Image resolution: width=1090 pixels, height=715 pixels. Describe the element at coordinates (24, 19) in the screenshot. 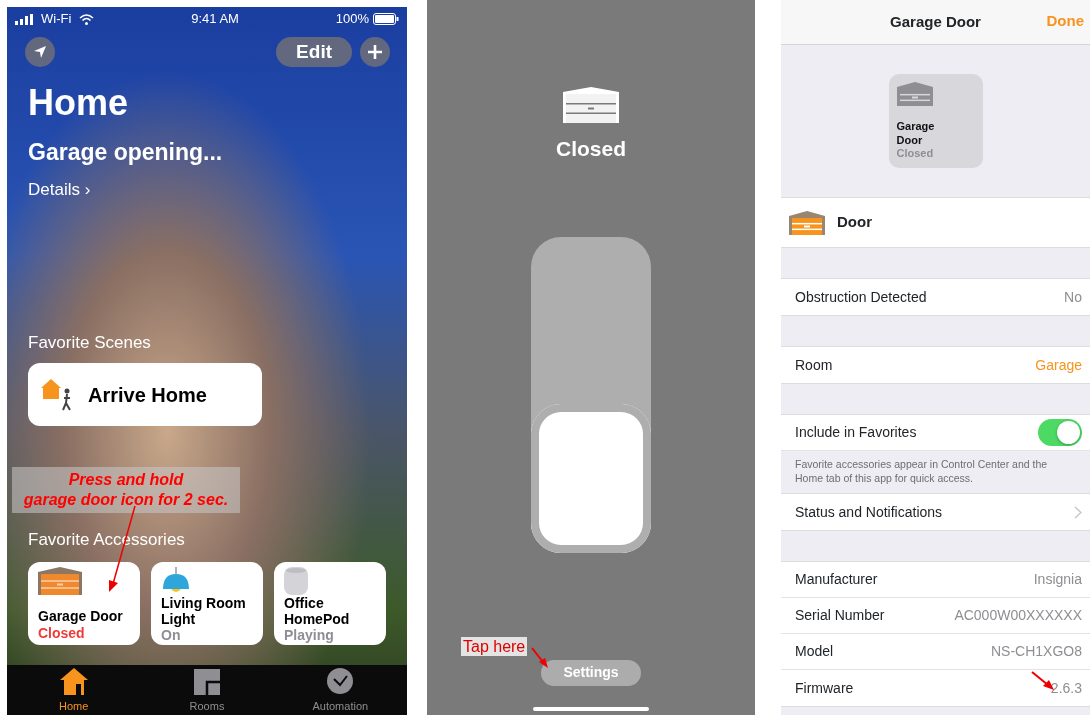

I see `signal-icon` at that location.